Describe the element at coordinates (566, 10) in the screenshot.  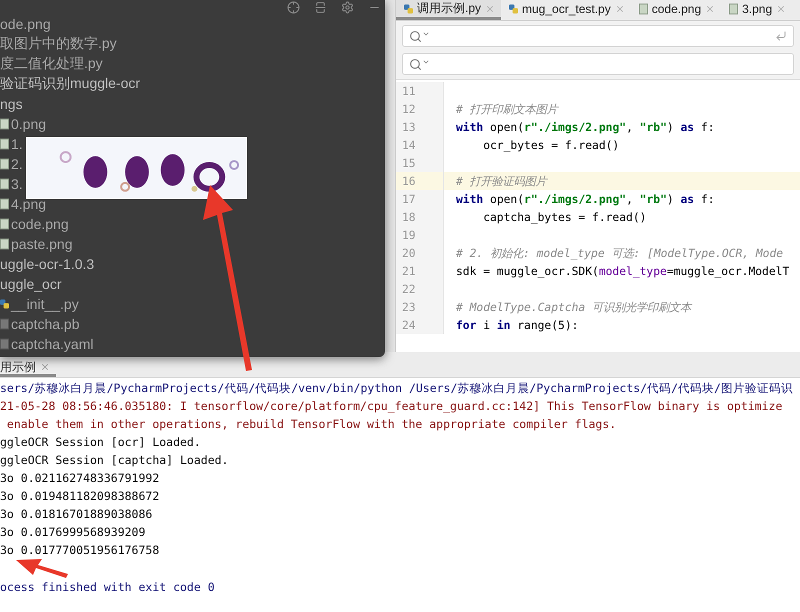
I see `editor-tab: mug_ocr_test.py` at that location.